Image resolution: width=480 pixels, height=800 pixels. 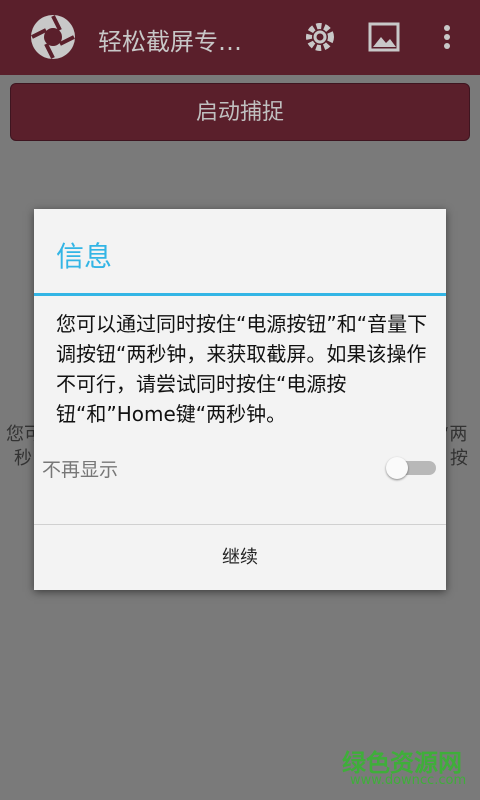 What do you see at coordinates (408, 780) in the screenshot?
I see `watermark-url: www.downcc.com` at bounding box center [408, 780].